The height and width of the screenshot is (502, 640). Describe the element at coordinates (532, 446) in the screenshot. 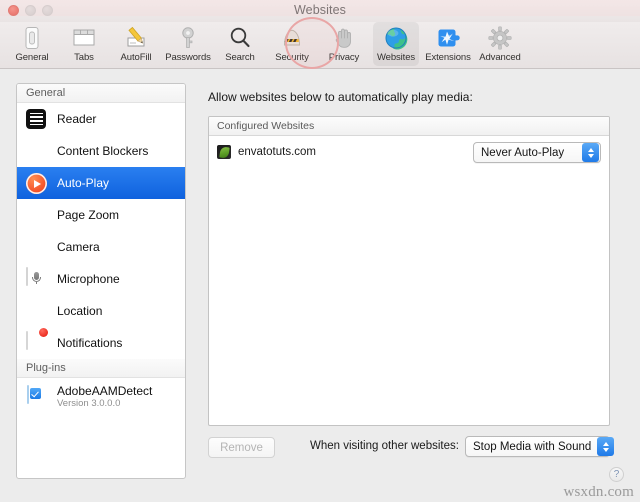

I see `dropdown-value: Stop Media with Sound` at that location.